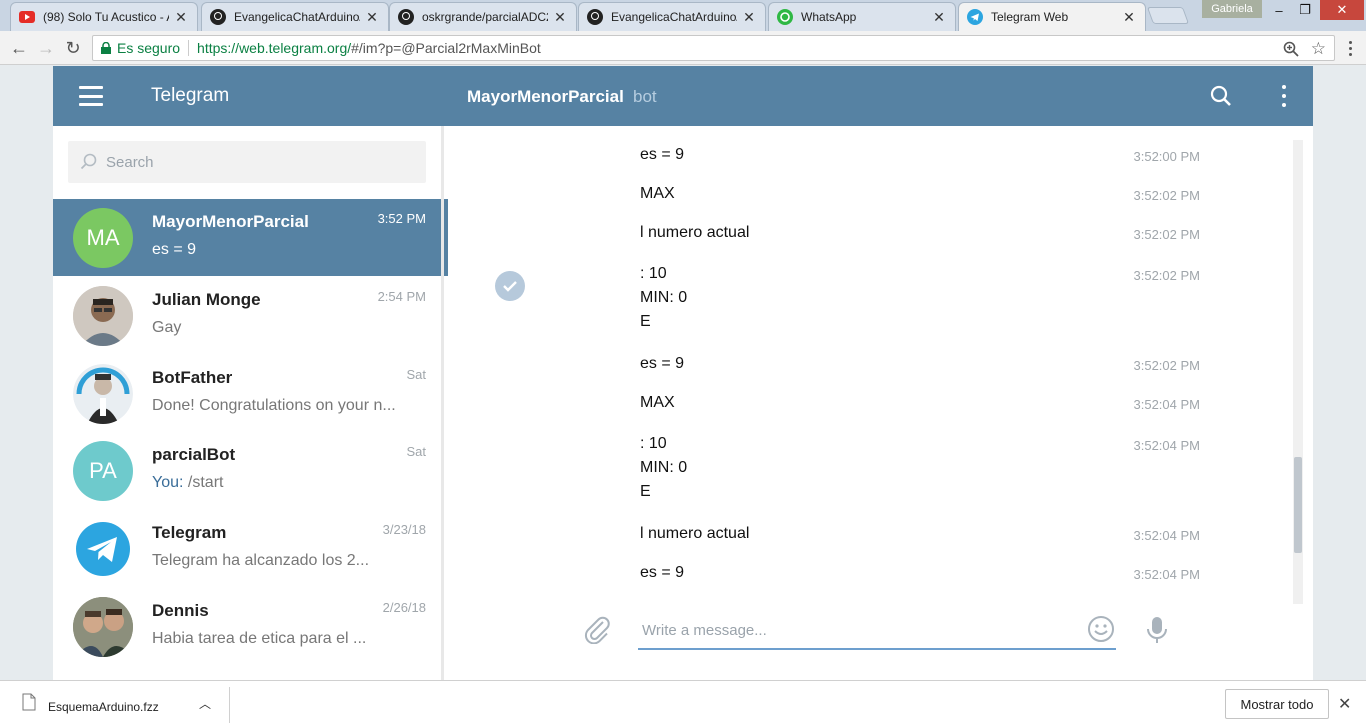  Describe the element at coordinates (189, 532) in the screenshot. I see `dialog-peer-name: Telegram` at that location.